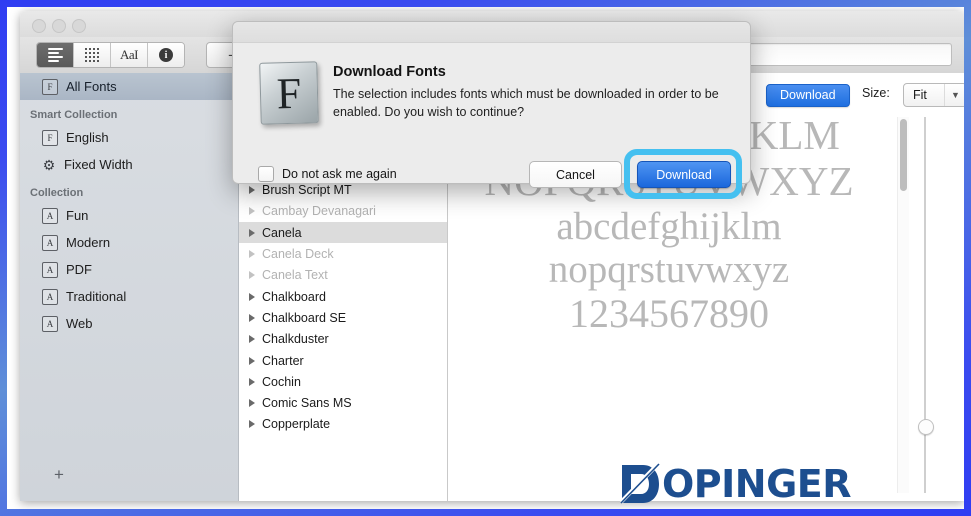 The height and width of the screenshot is (516, 971). Describe the element at coordinates (283, 360) in the screenshot. I see `font-name: Charter` at that location.